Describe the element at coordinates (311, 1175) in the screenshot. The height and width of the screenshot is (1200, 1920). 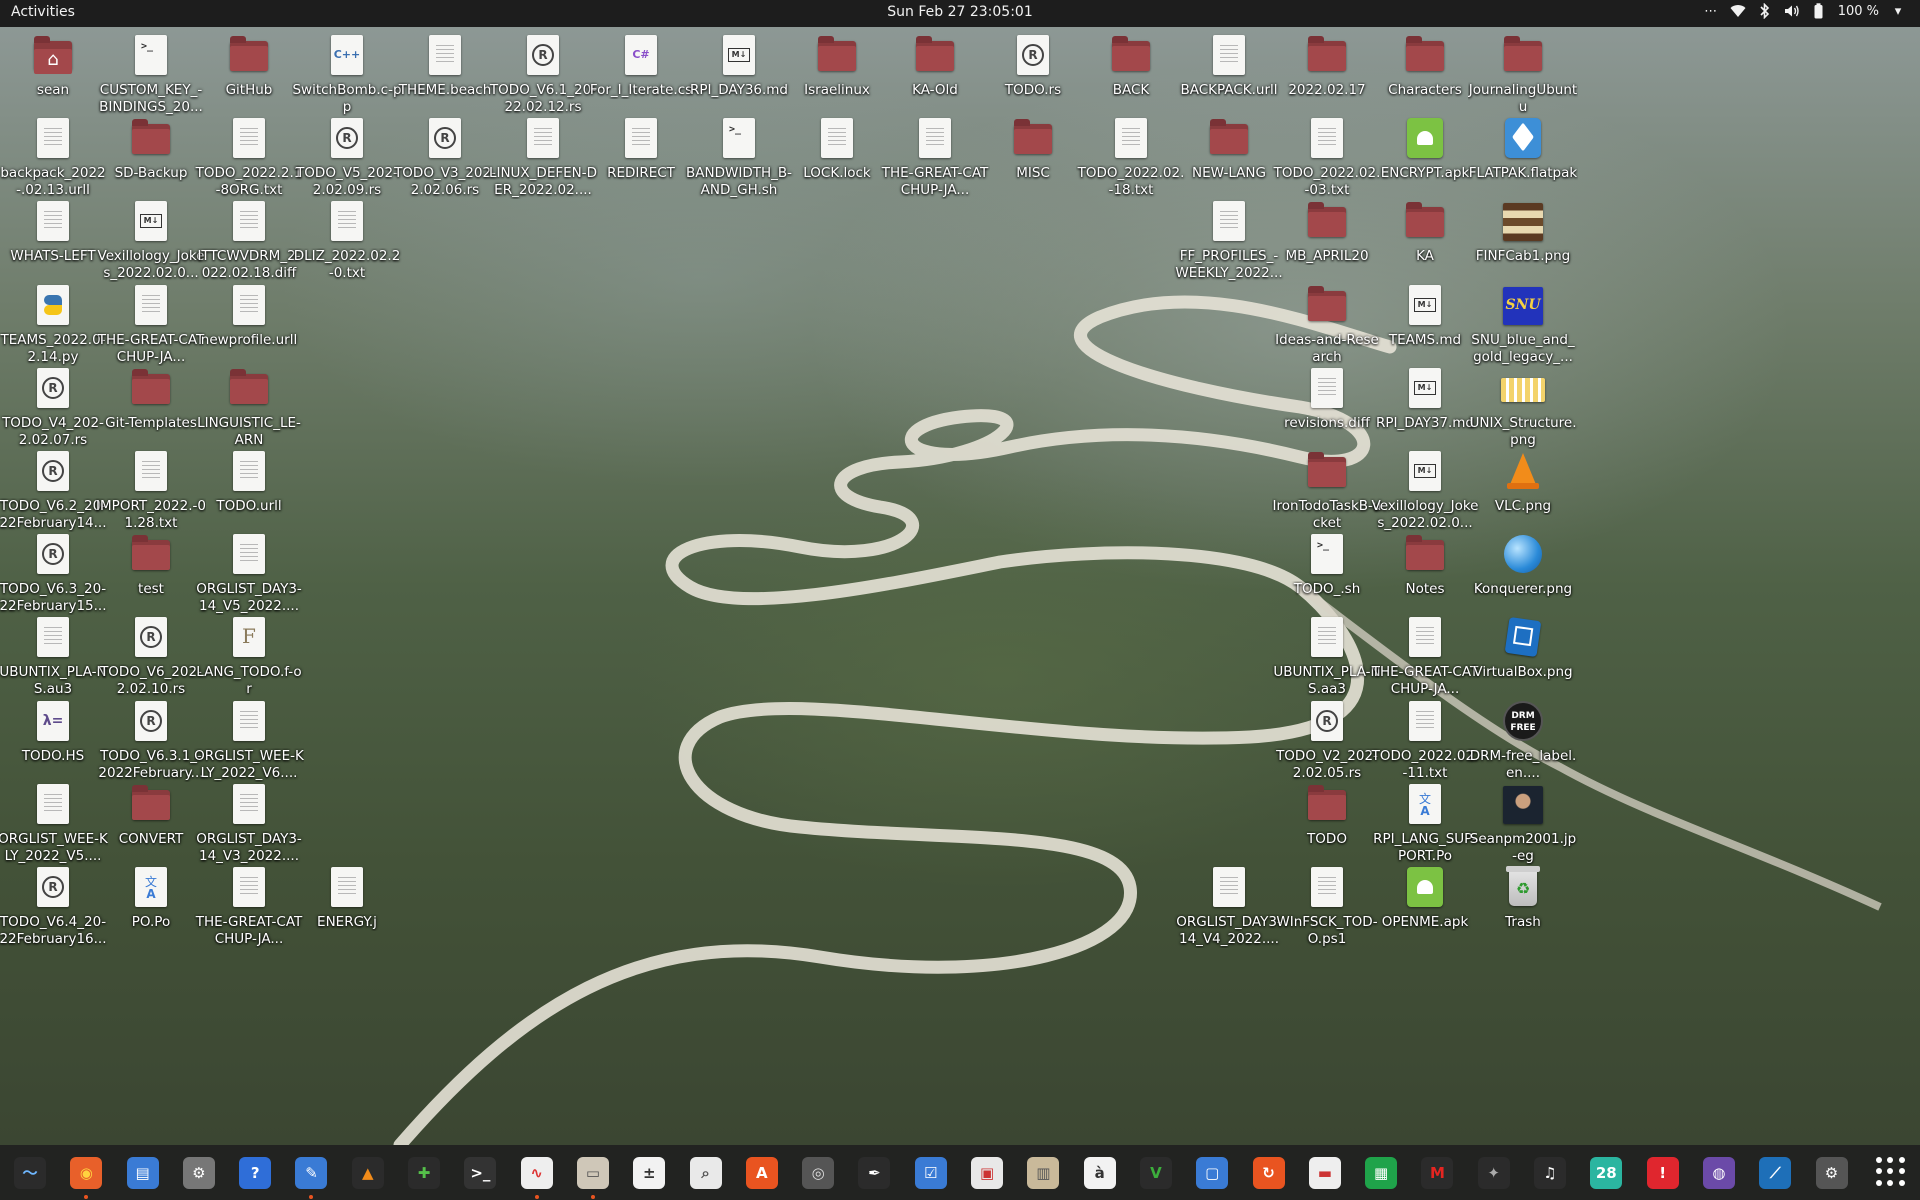
I see `dock-item: ✎` at that location.